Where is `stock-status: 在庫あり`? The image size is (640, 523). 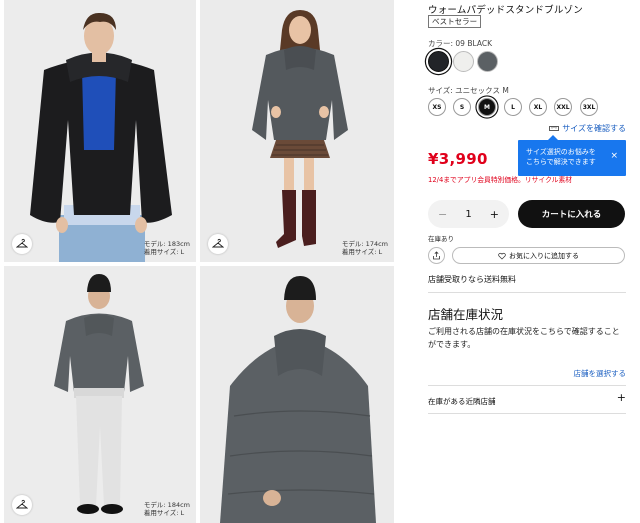
stock-status: 在庫あり is located at coordinates (441, 239).